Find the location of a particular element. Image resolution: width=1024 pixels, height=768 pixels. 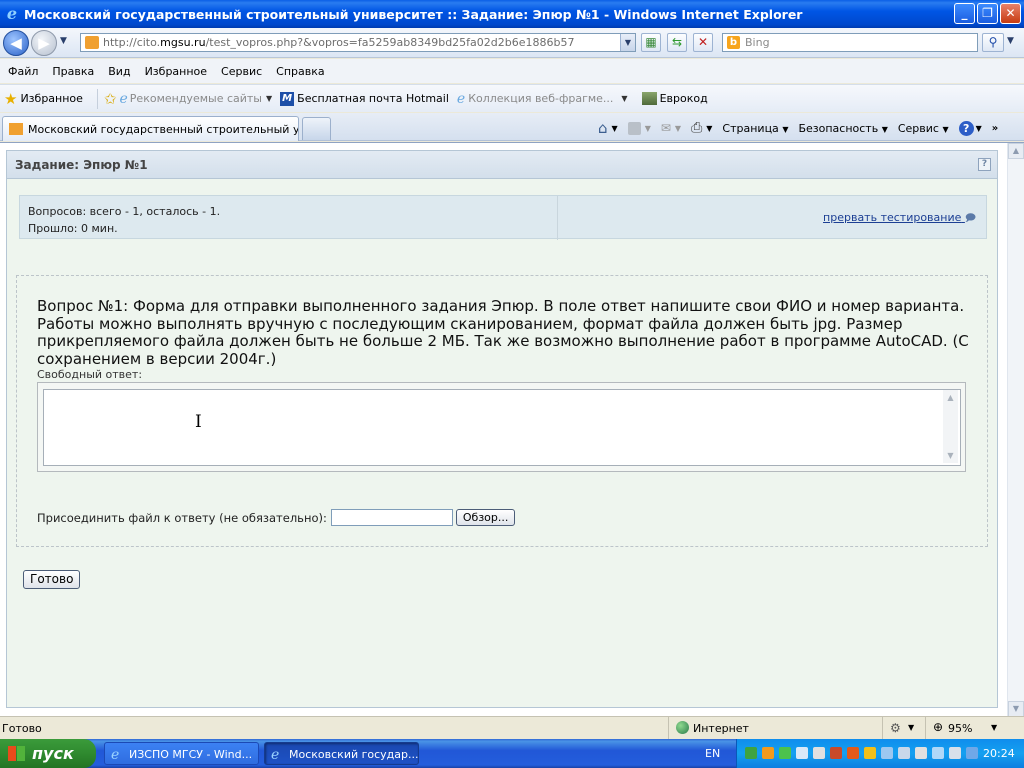

text-cursor-icon: I is located at coordinates (198, 422).